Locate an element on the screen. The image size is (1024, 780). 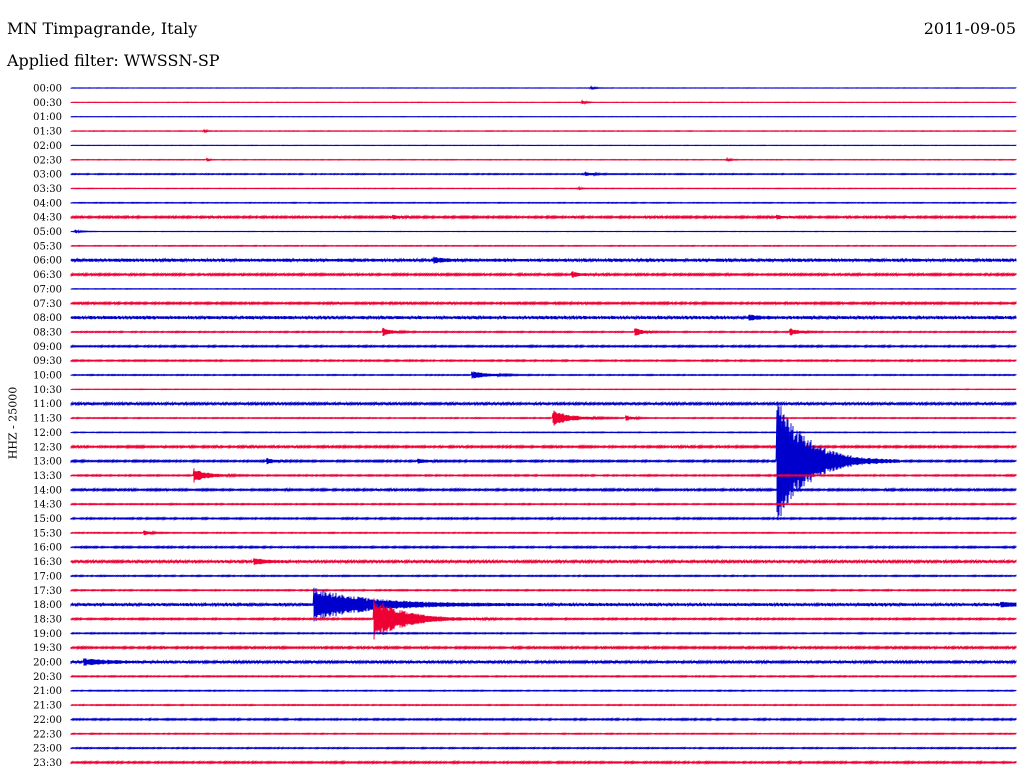
time-tick-label: 23:00 is located at coordinates (47, 749).